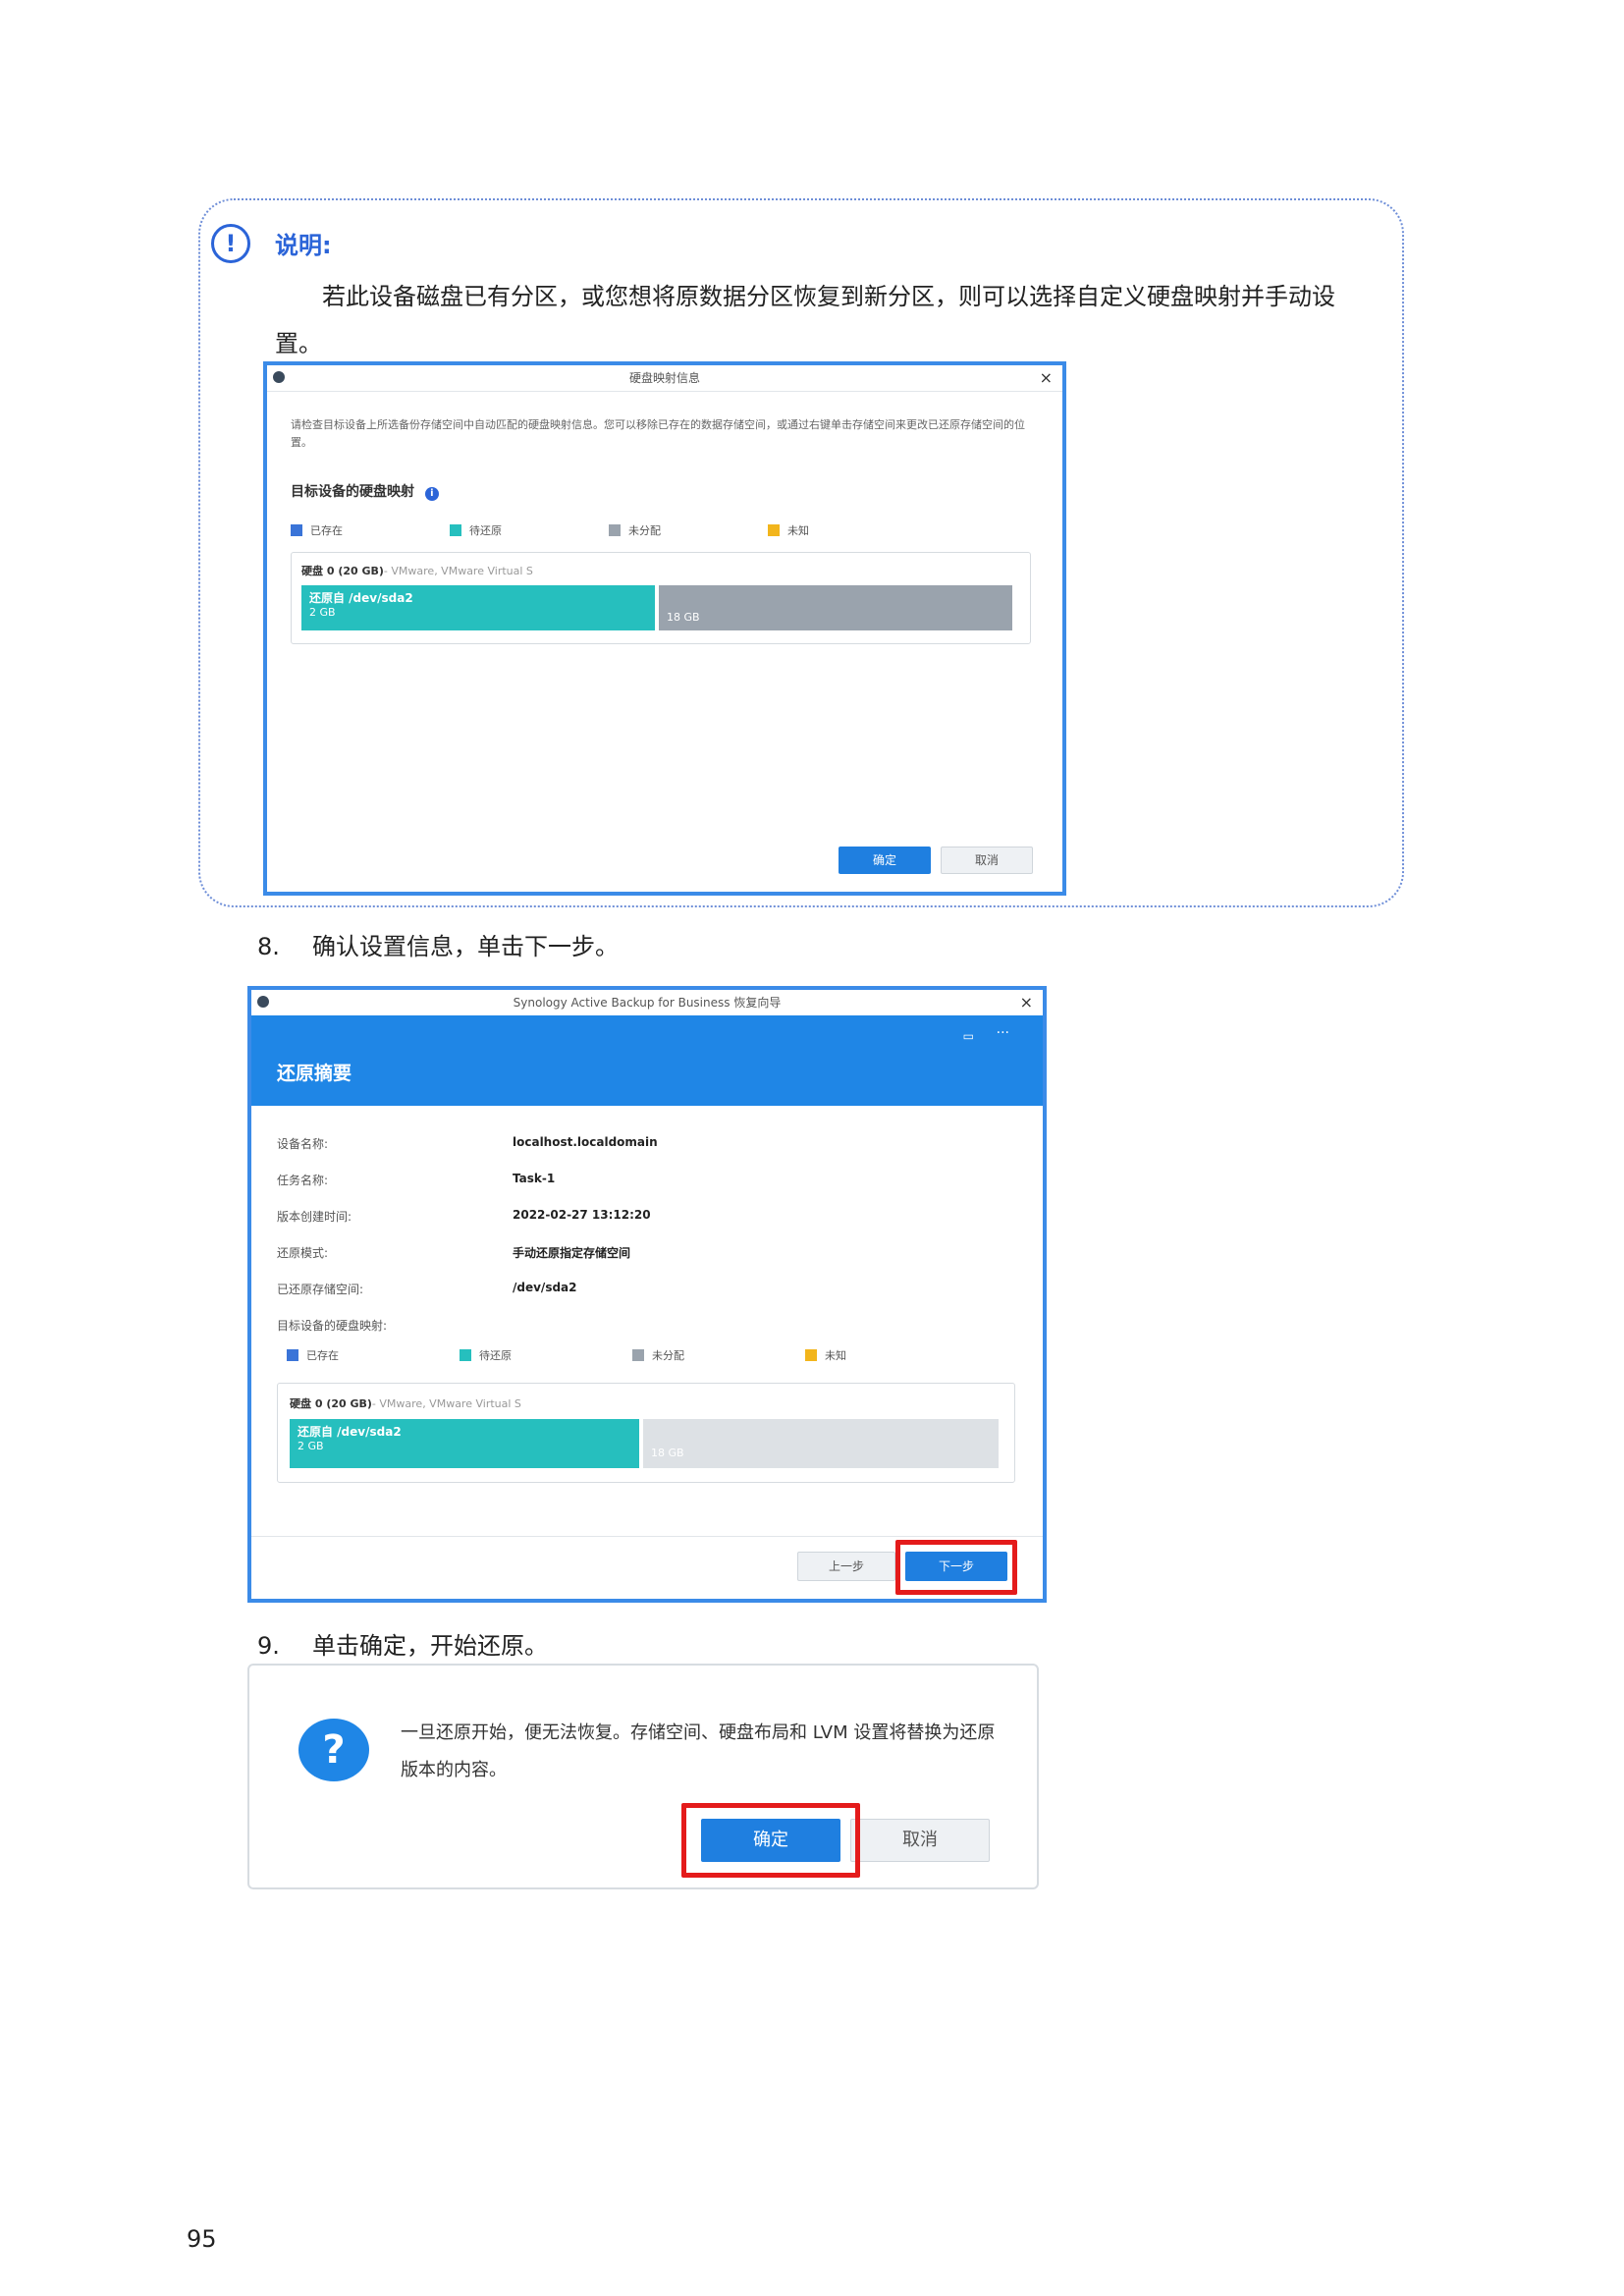 This screenshot has width=1624, height=2296. I want to click on info-icon: i, so click(431, 494).